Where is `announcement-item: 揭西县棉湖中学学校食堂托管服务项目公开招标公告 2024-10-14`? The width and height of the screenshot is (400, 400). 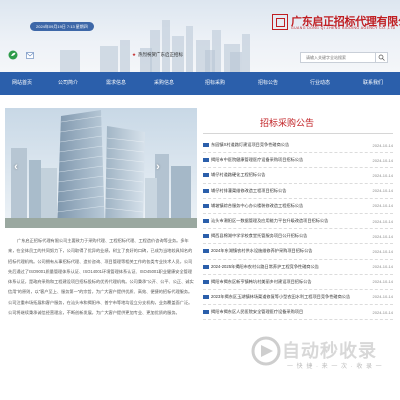
announcement-item: 揭西县棉湖中学学校食堂托管服务项目公开招标公告 2024-10-14 is located at coordinates (298, 237).